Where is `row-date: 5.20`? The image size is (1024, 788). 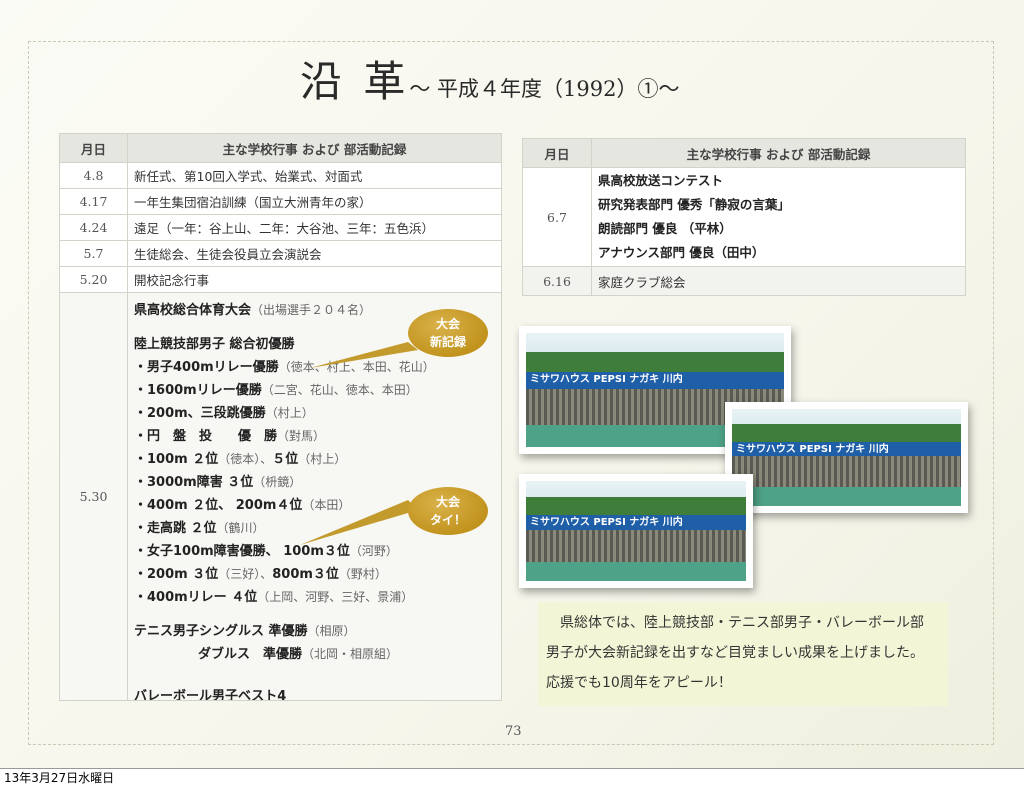
row-date: 5.20 is located at coordinates (93, 279).